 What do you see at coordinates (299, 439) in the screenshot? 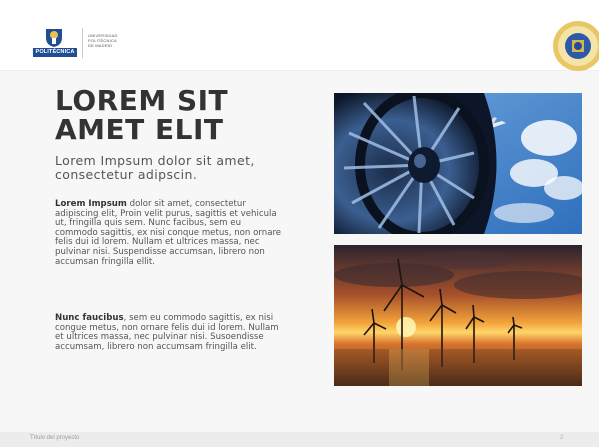
I see `footer-bar: Título del proyecto 2` at bounding box center [299, 439].